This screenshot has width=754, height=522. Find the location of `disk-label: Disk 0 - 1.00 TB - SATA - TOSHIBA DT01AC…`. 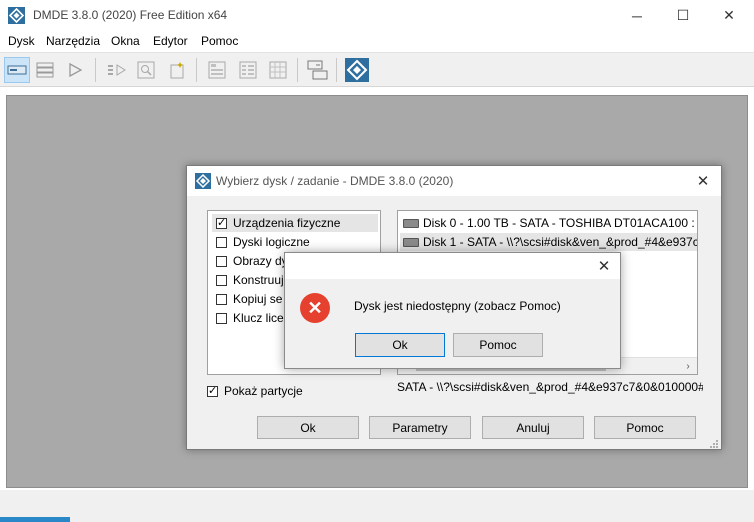

disk-label: Disk 0 - 1.00 TB - SATA - TOSHIBA DT01AC… is located at coordinates (560, 223).